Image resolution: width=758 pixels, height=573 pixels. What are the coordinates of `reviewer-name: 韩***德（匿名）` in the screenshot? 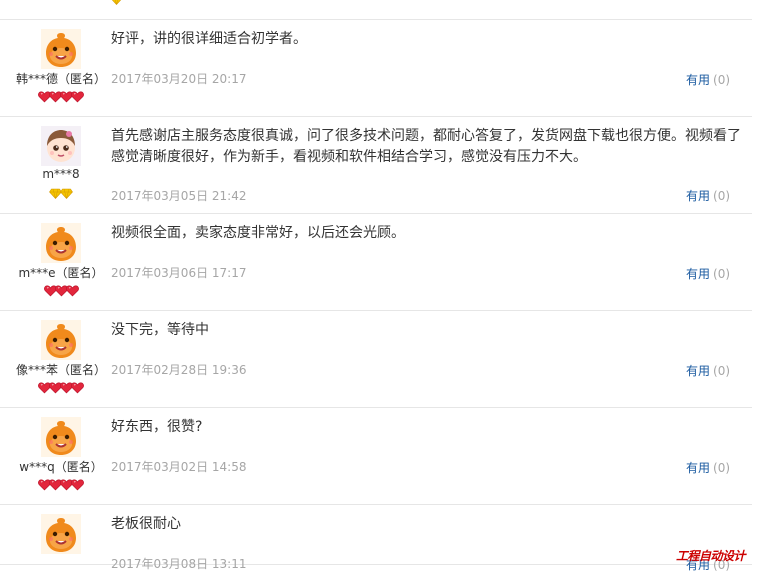 It's located at (60, 79).